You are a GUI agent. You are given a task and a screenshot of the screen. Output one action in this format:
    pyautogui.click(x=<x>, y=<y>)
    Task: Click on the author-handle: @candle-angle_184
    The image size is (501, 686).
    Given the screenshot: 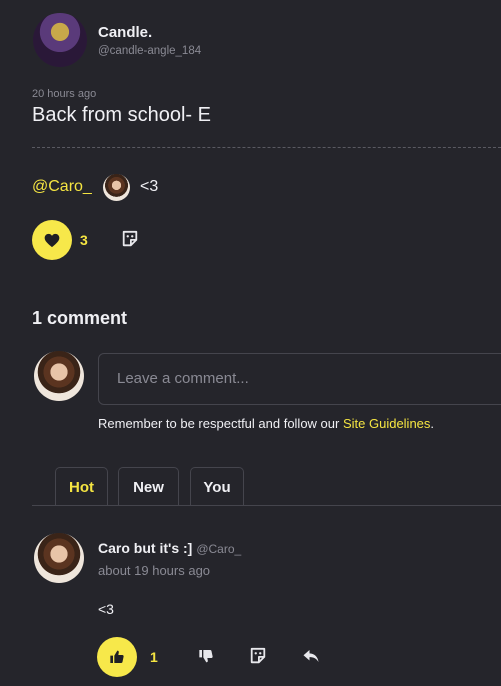 What is the action you would take?
    pyautogui.click(x=149, y=51)
    